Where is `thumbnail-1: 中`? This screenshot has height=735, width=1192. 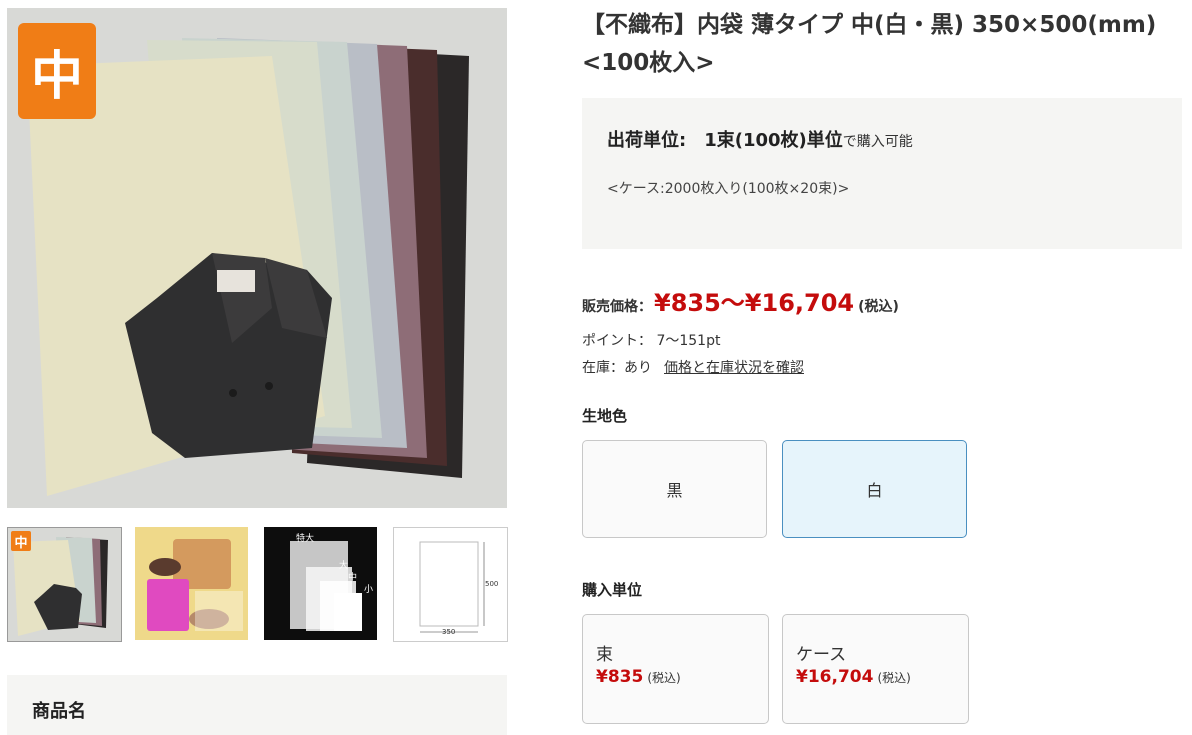
thumbnail-1: 中 is located at coordinates (64, 584).